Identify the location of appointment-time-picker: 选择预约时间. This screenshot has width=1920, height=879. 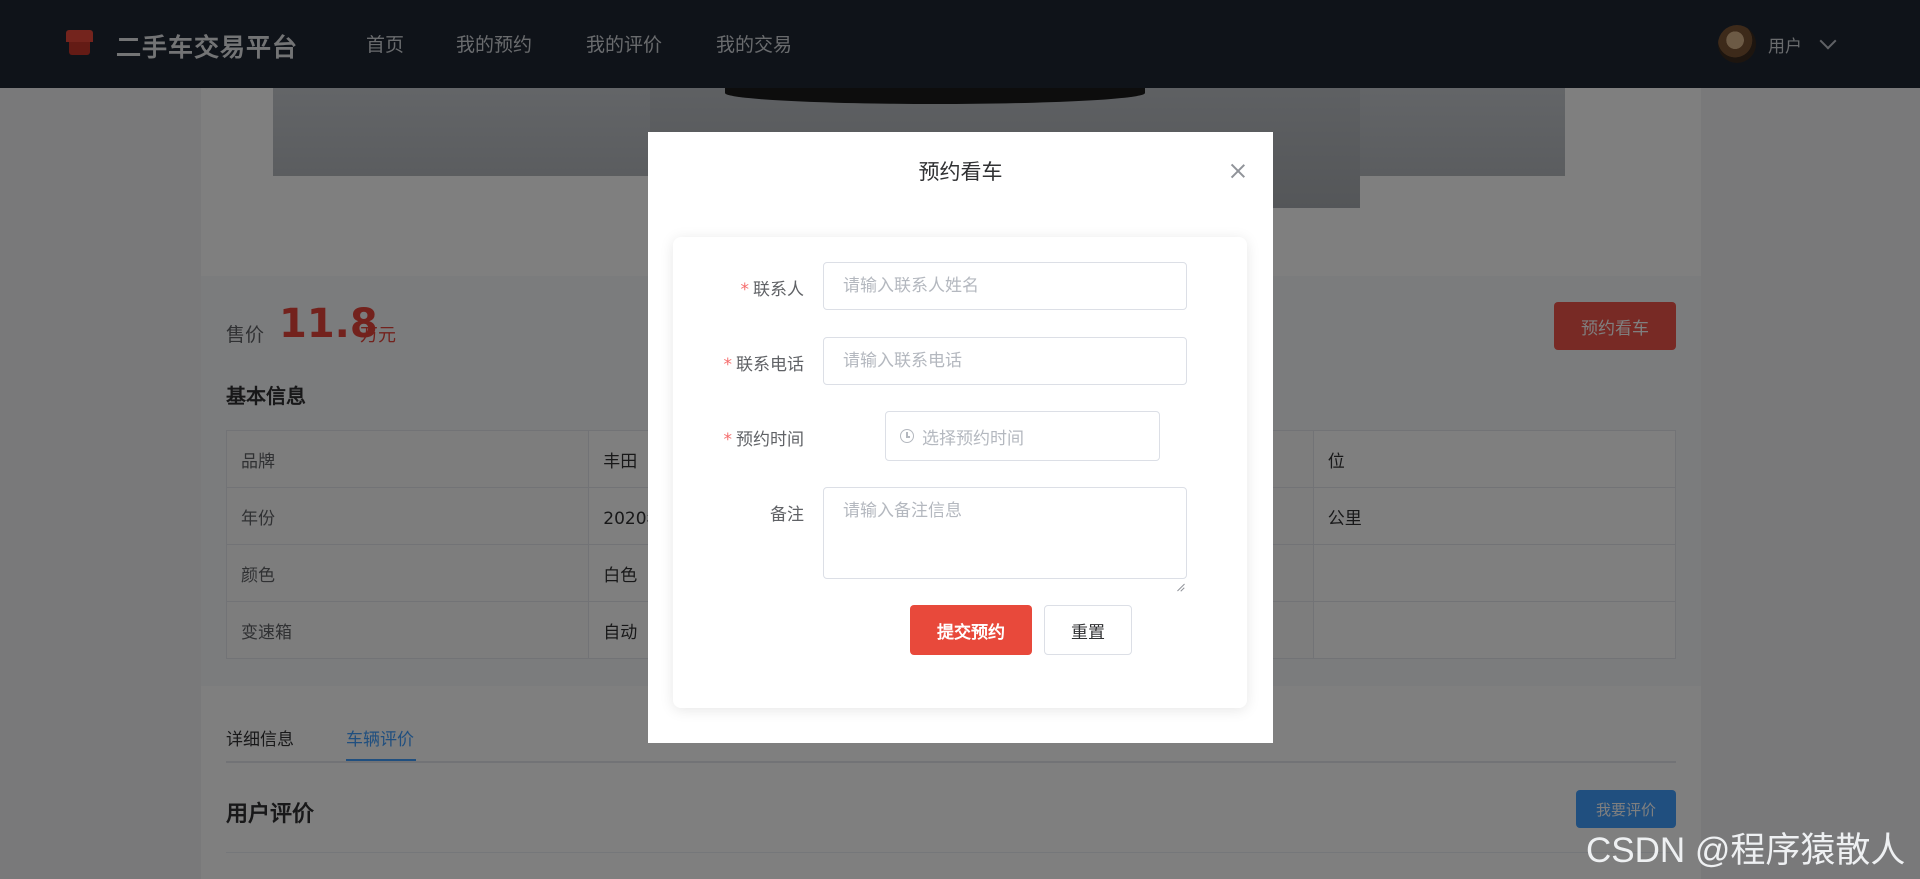
(1022, 436).